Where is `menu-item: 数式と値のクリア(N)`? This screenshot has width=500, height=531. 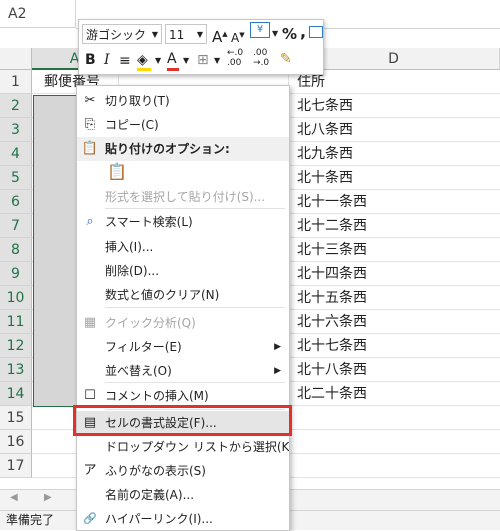
menu-item: 数式と値のクリア(N) is located at coordinates (183, 295).